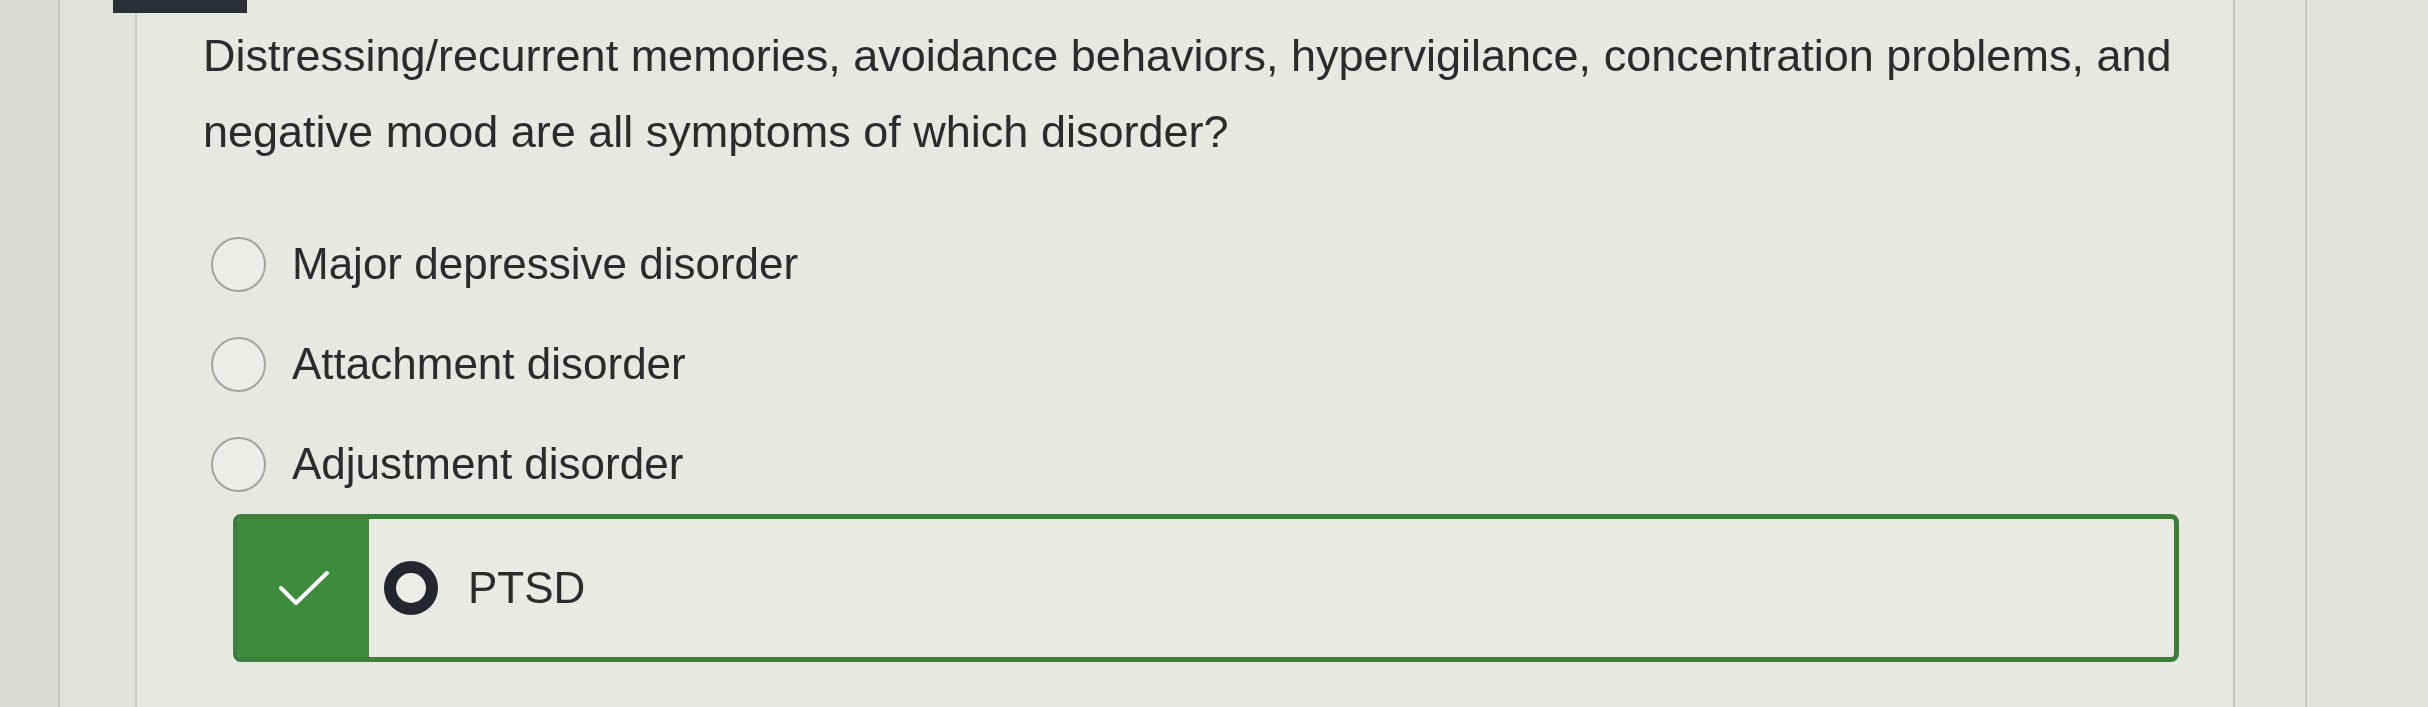 This screenshot has height=707, width=2428. I want to click on option-label: Major depressive disorder, so click(545, 264).